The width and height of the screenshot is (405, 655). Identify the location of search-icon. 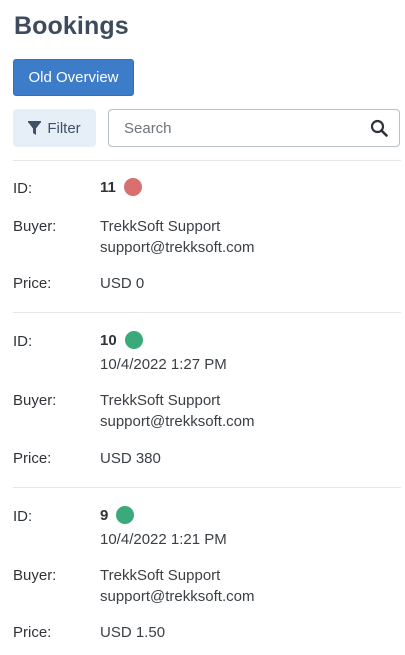
(379, 128).